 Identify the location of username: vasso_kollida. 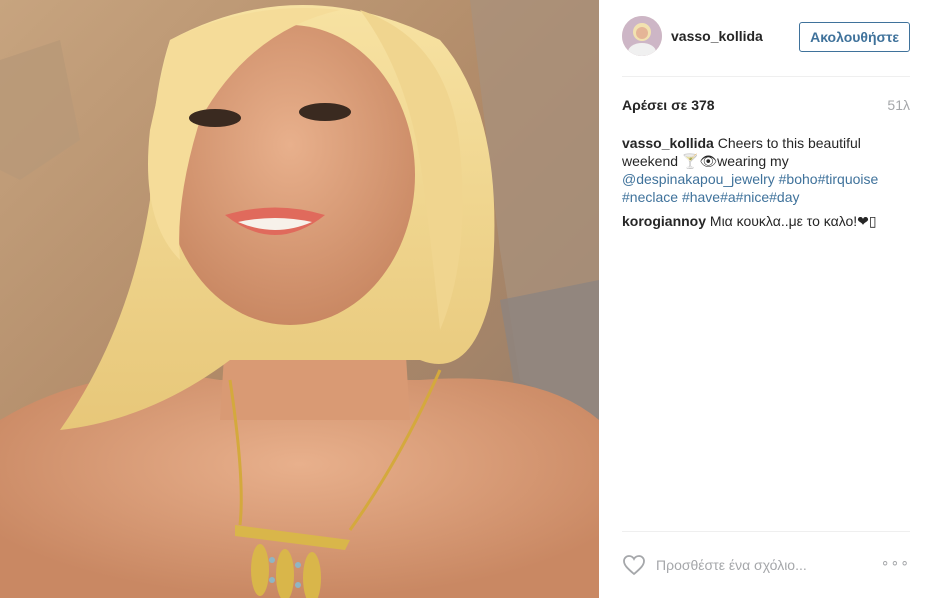
(717, 36).